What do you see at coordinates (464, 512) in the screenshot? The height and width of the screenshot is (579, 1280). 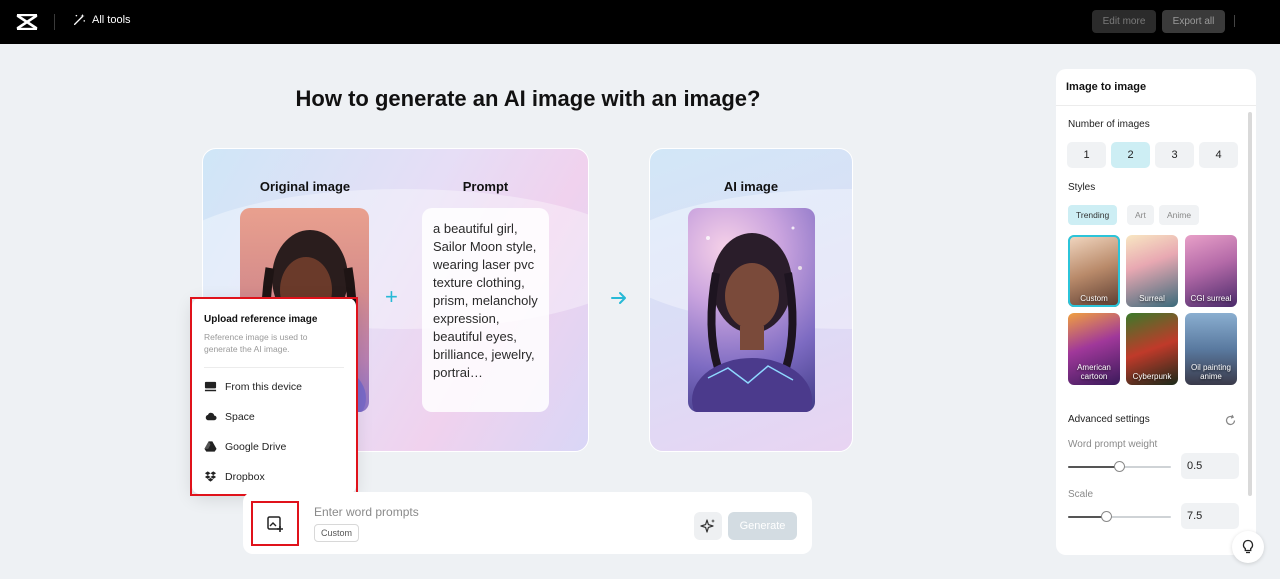 I see `word-prompt-input` at bounding box center [464, 512].